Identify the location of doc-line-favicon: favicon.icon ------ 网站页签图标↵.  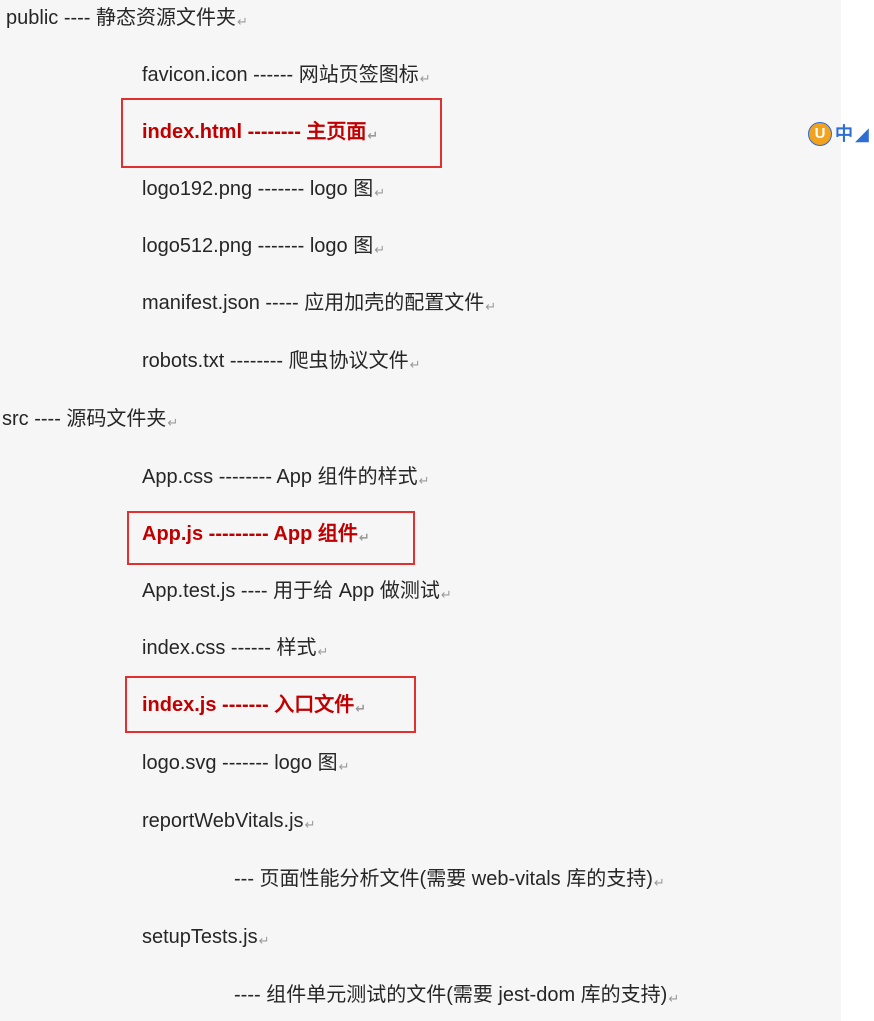
(286, 75).